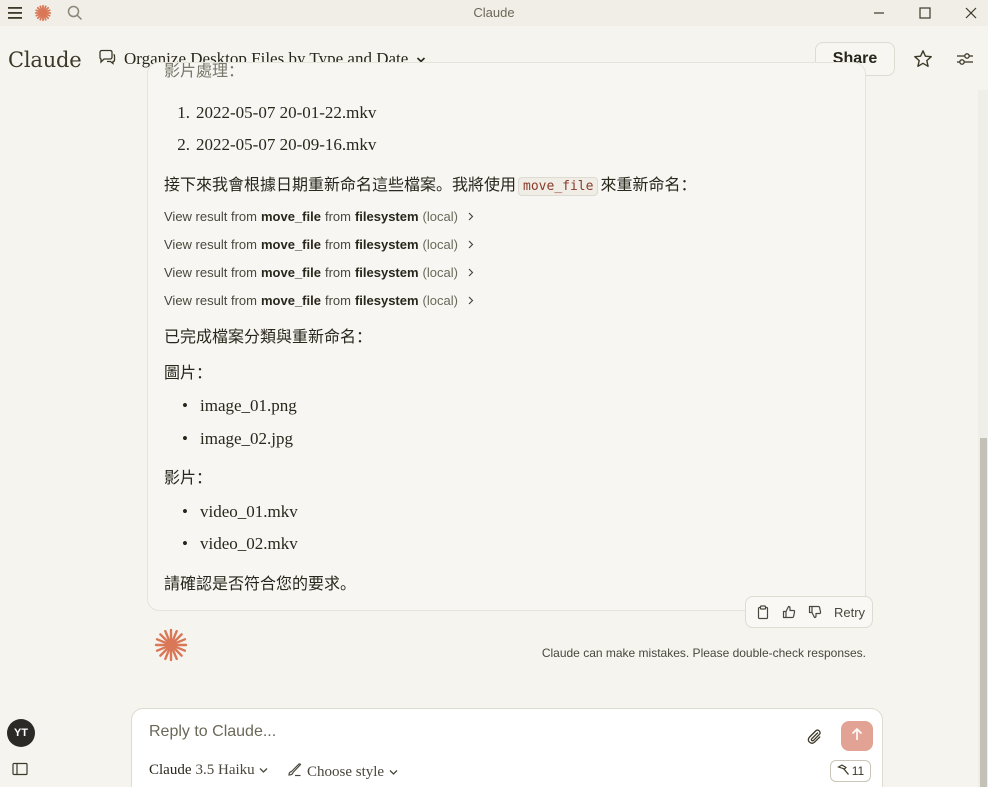 Image resolution: width=988 pixels, height=787 pixels. I want to click on style-label: Choose style, so click(346, 771).